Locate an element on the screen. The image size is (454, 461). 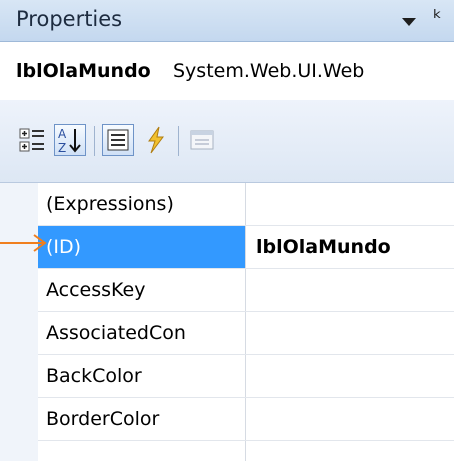
property-pages-button is located at coordinates (202, 140).